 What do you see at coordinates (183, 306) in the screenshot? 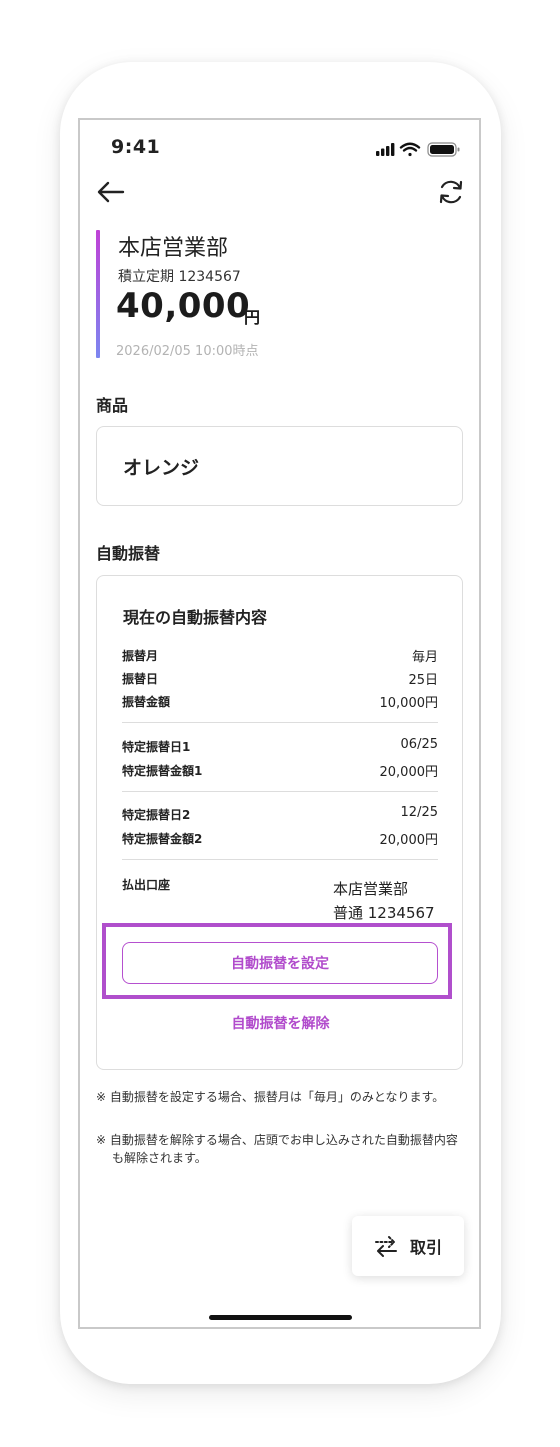
I see `balance-amount: 40,000` at bounding box center [183, 306].